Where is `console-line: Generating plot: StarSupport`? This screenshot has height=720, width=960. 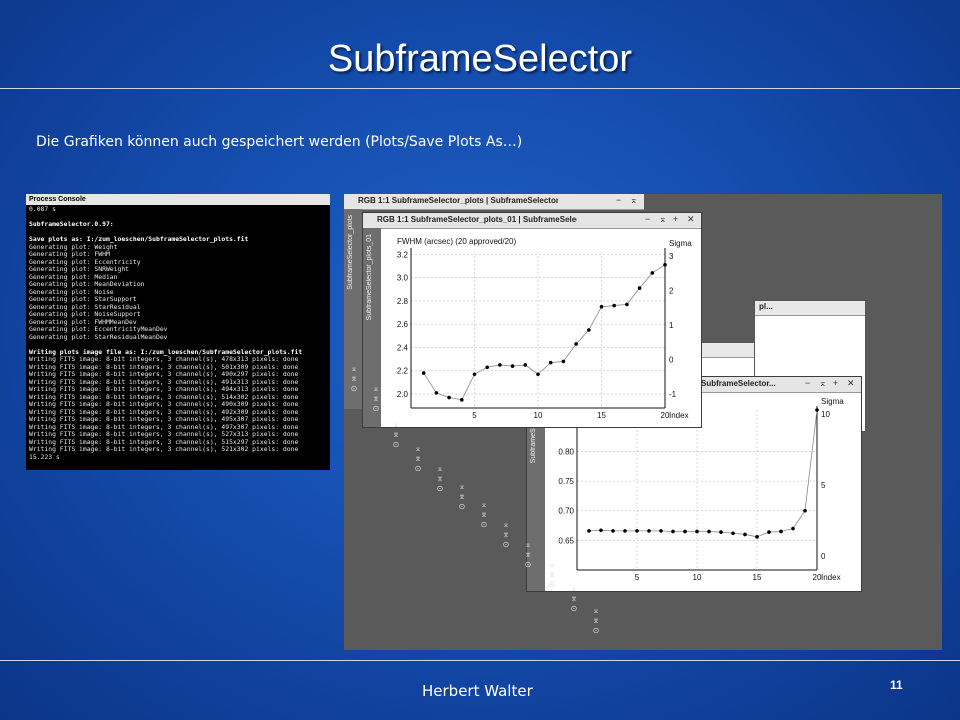 console-line: Generating plot: StarSupport is located at coordinates (83, 299).